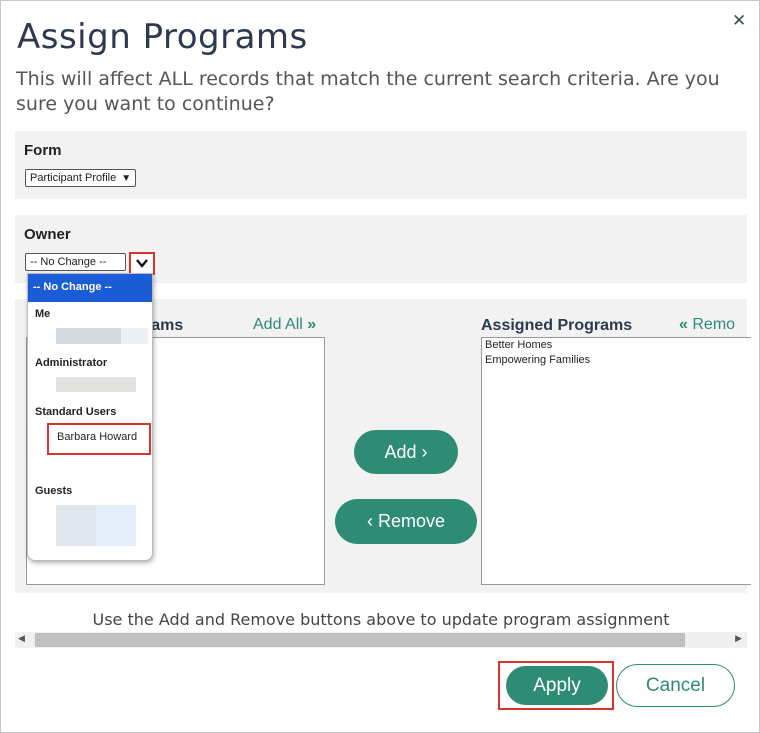 This screenshot has height=733, width=760. I want to click on cancel-button: Cancel, so click(675, 685).